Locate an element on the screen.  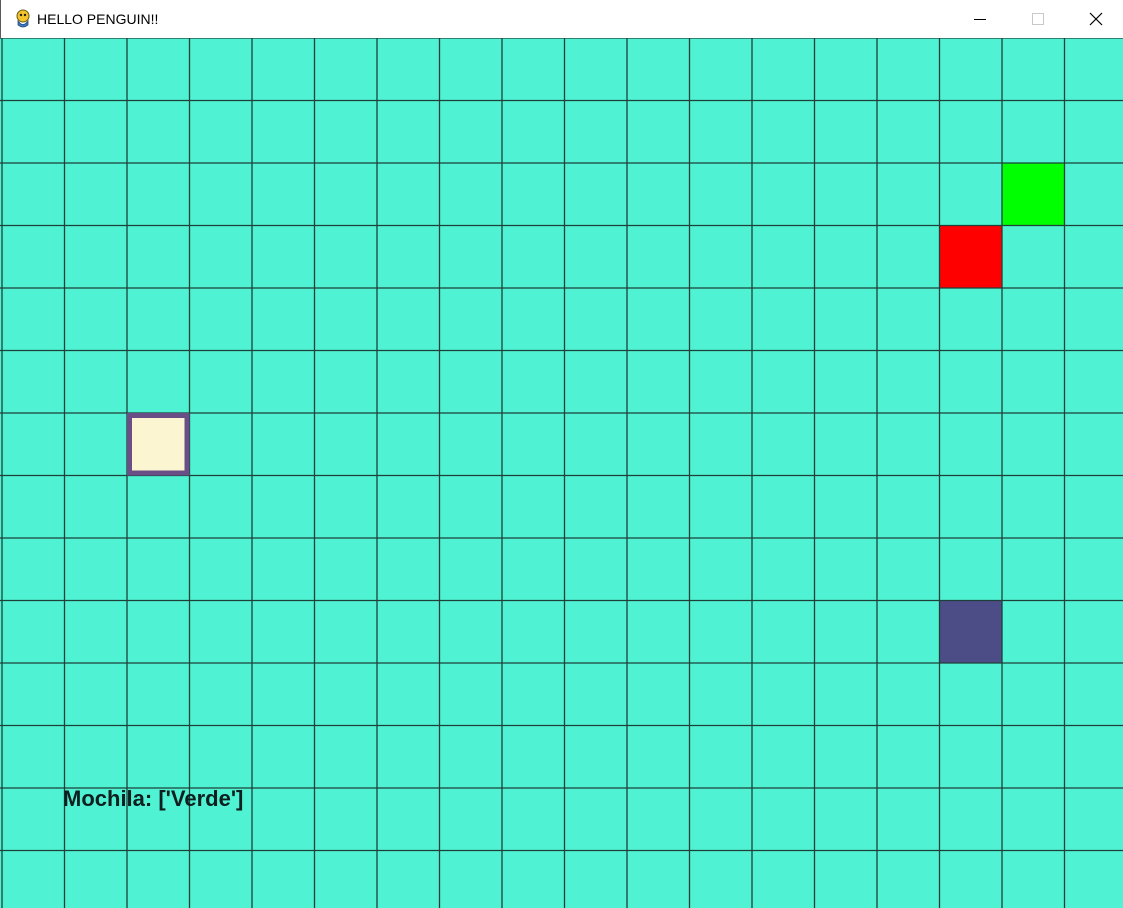
close-button is located at coordinates (1095, 19).